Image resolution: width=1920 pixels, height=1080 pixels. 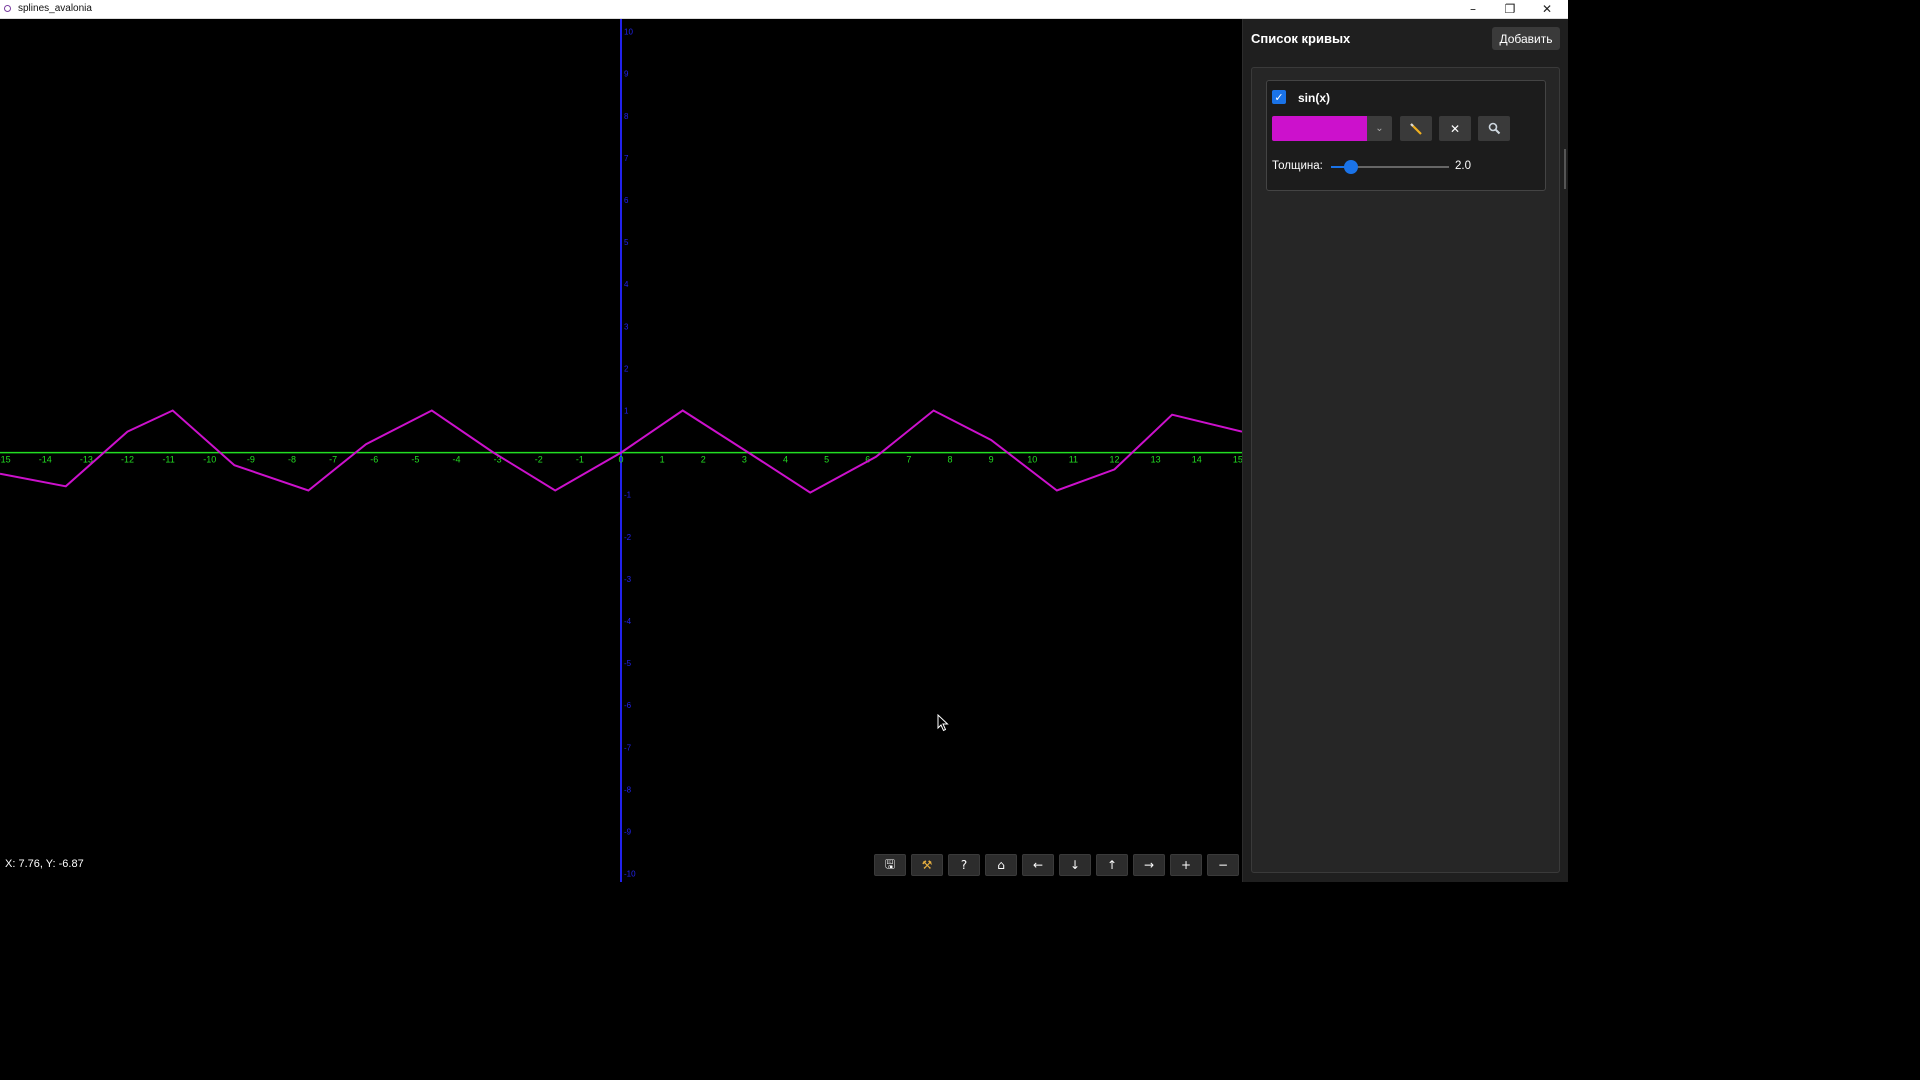 What do you see at coordinates (1197, 460) in the screenshot?
I see `x-tick-label: 14` at bounding box center [1197, 460].